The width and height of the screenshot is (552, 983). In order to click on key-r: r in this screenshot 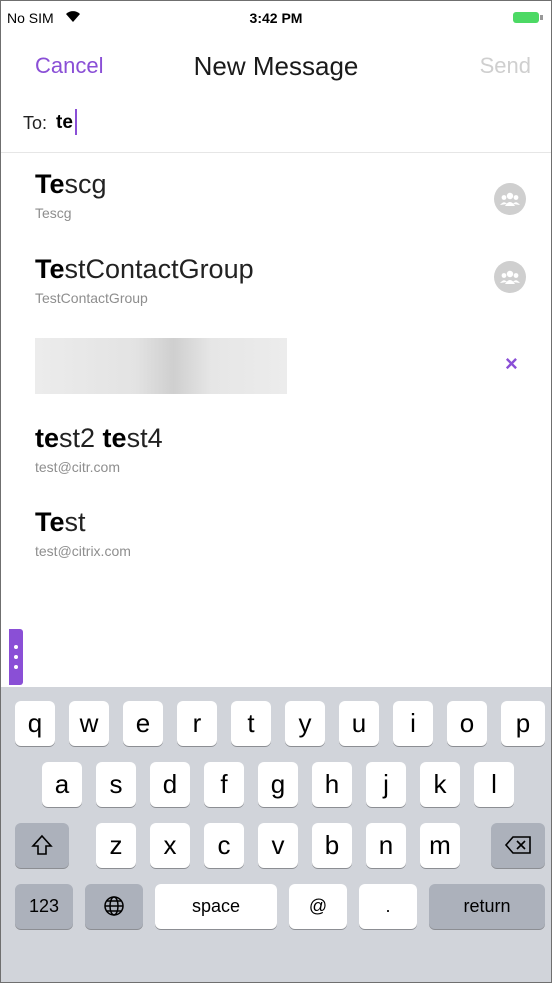, I will do `click(197, 723)`.